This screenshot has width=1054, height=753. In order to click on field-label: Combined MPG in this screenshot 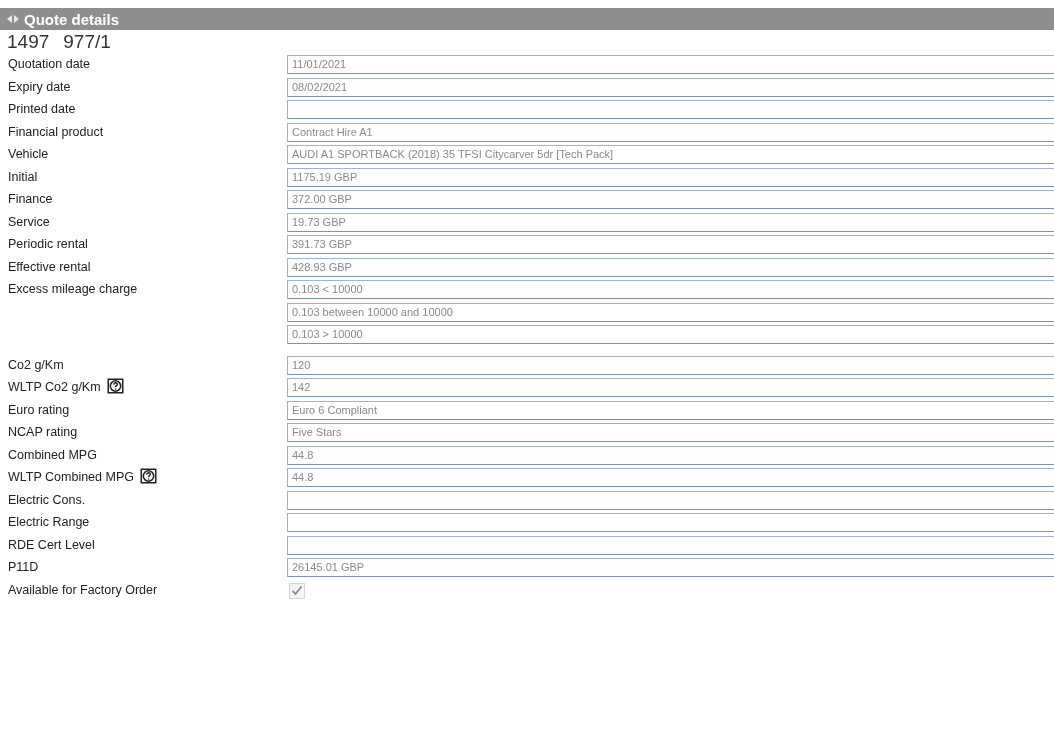, I will do `click(52, 455)`.